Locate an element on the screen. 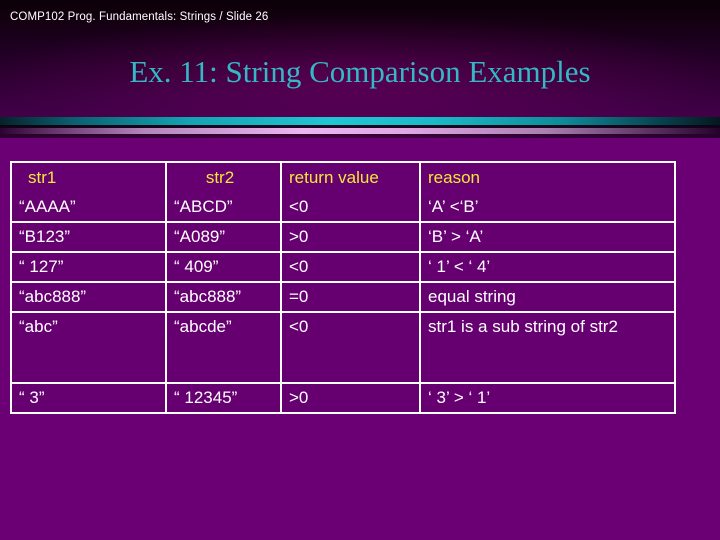 The width and height of the screenshot is (720, 540). table-row: “B123” “A089” >0 ‘B’ > ‘A’ is located at coordinates (343, 238).